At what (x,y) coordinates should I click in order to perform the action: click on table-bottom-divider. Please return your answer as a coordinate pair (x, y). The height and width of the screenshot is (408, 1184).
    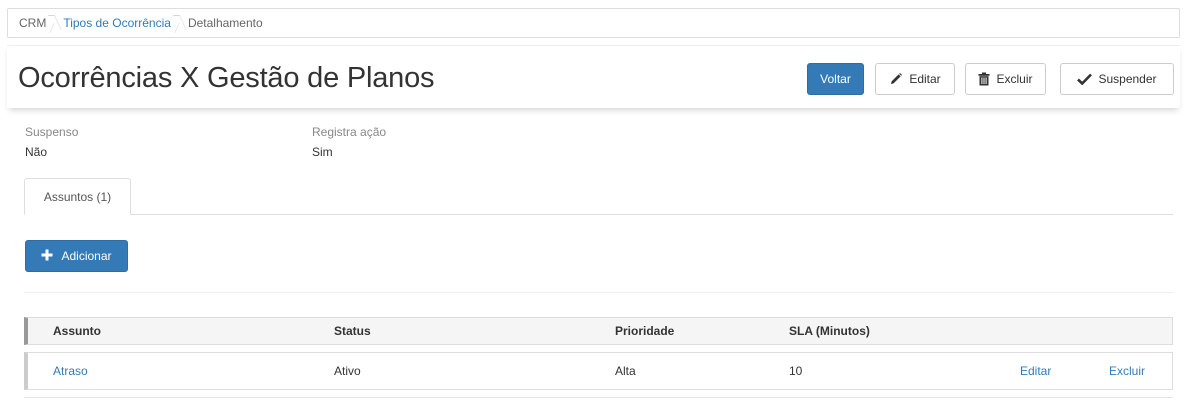
    Looking at the image, I should click on (598, 397).